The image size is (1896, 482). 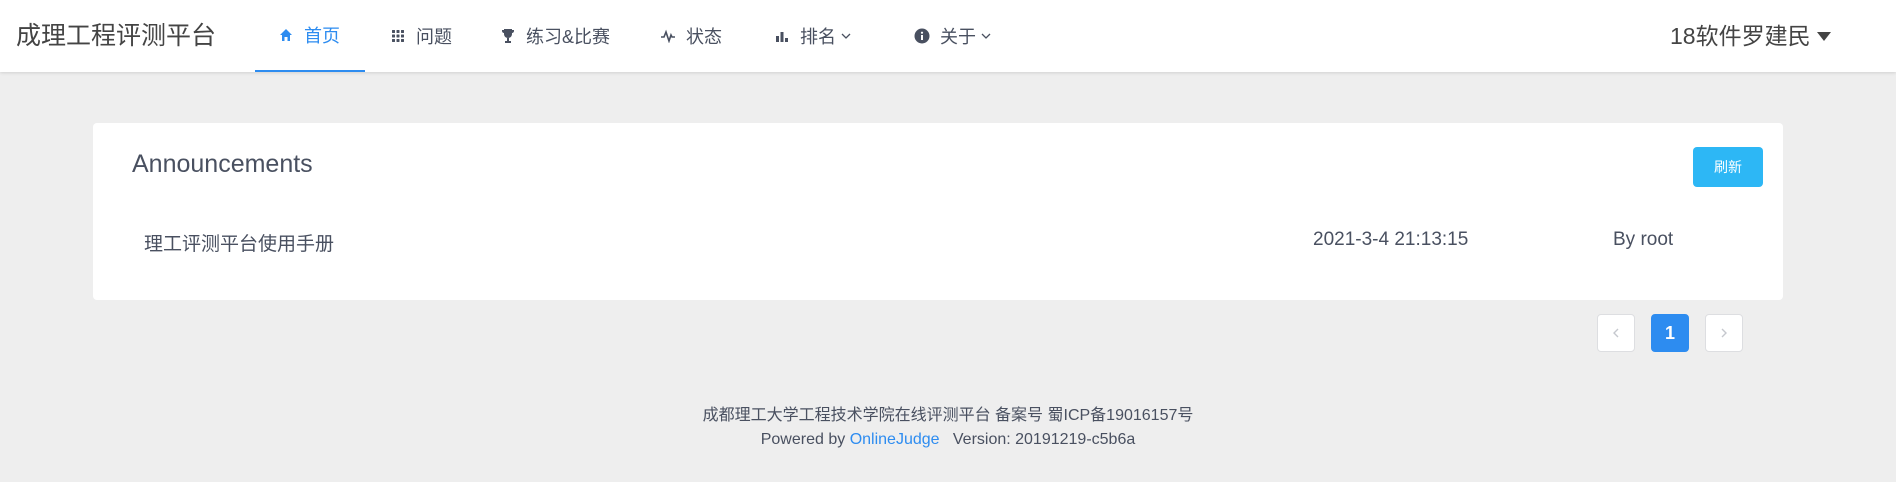 What do you see at coordinates (958, 37) in the screenshot?
I see `nav-item-label: 关于` at bounding box center [958, 37].